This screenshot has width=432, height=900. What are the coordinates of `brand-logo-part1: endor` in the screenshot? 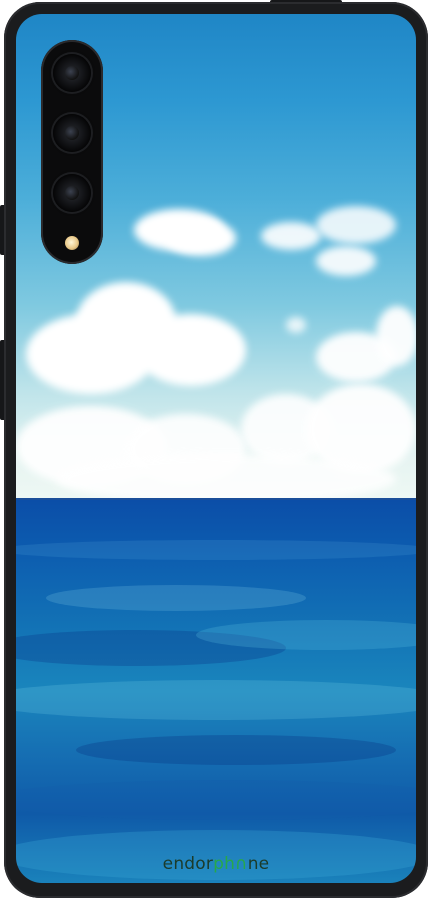 It's located at (188, 864).